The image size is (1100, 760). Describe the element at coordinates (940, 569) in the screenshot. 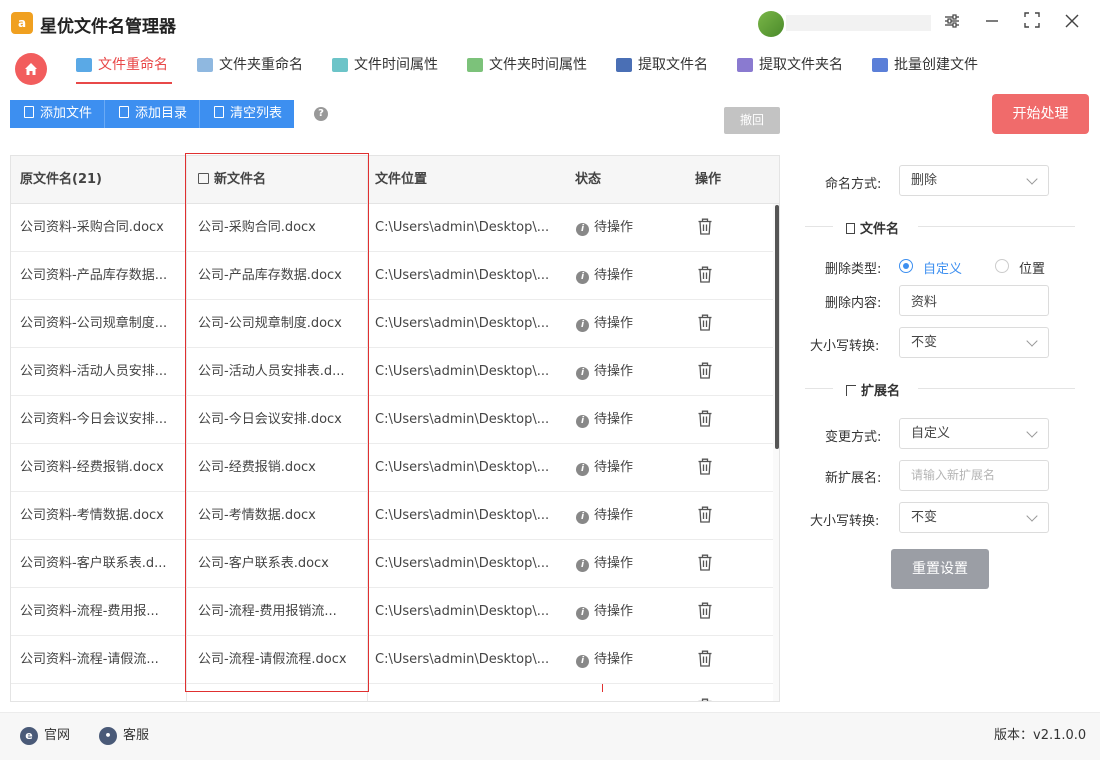

I see `reset-settings-button: 重置设置` at that location.